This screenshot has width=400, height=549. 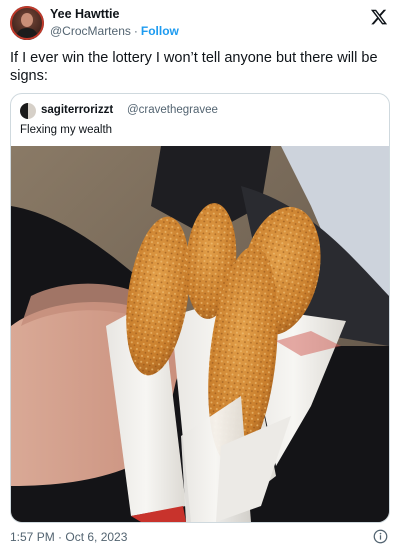 I want to click on tweet-header: Yee Hawttie @CrocMartens · Follow, so click(x=200, y=23).